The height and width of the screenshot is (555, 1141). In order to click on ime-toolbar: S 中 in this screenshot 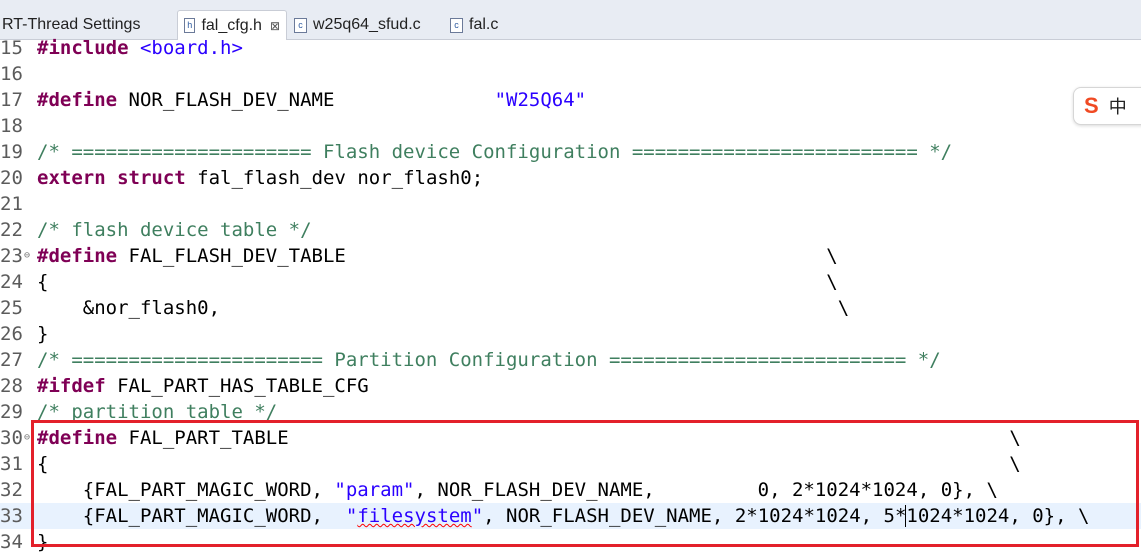, I will do `click(1107, 106)`.